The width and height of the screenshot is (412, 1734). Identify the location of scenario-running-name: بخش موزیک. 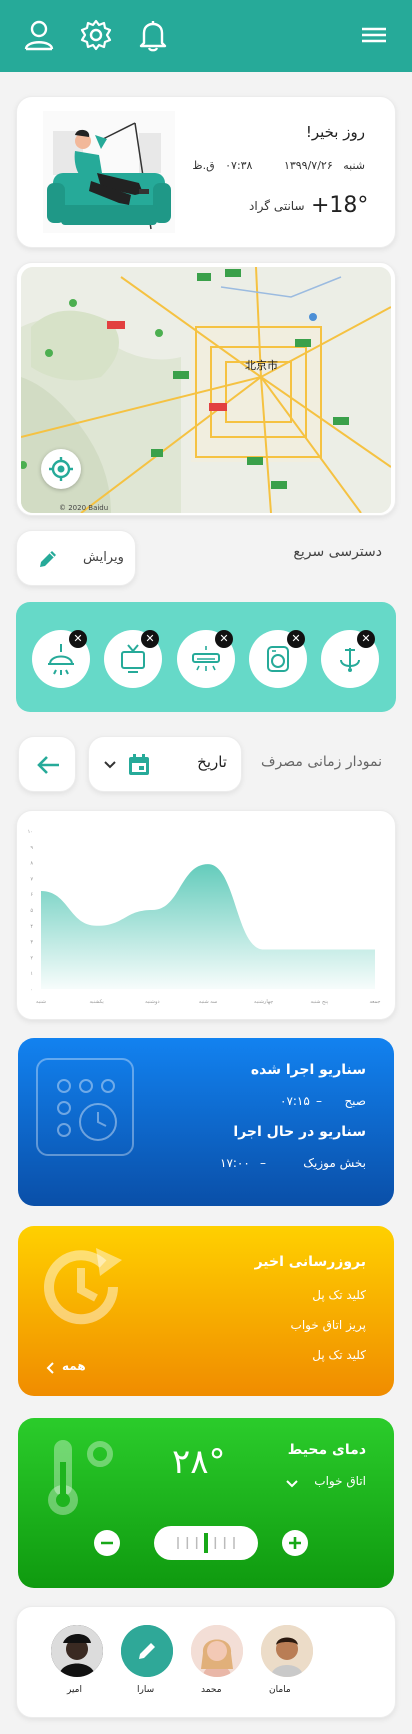
(334, 1163).